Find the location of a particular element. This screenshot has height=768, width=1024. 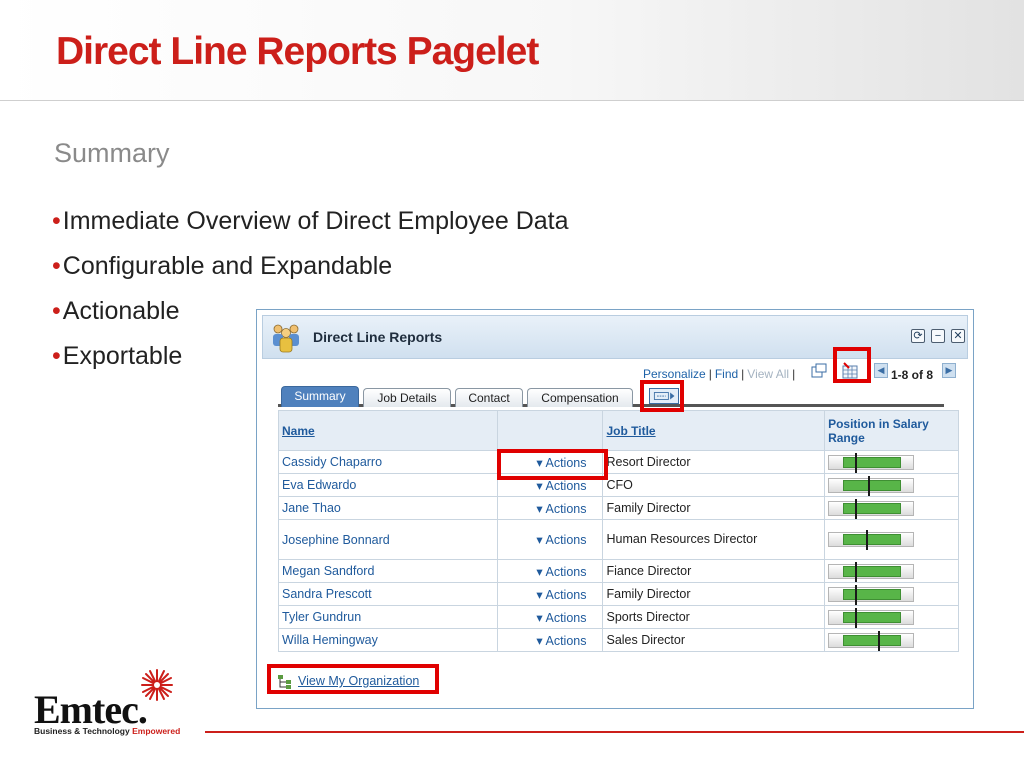

employee-name-link: Megan Sandford is located at coordinates (388, 571).